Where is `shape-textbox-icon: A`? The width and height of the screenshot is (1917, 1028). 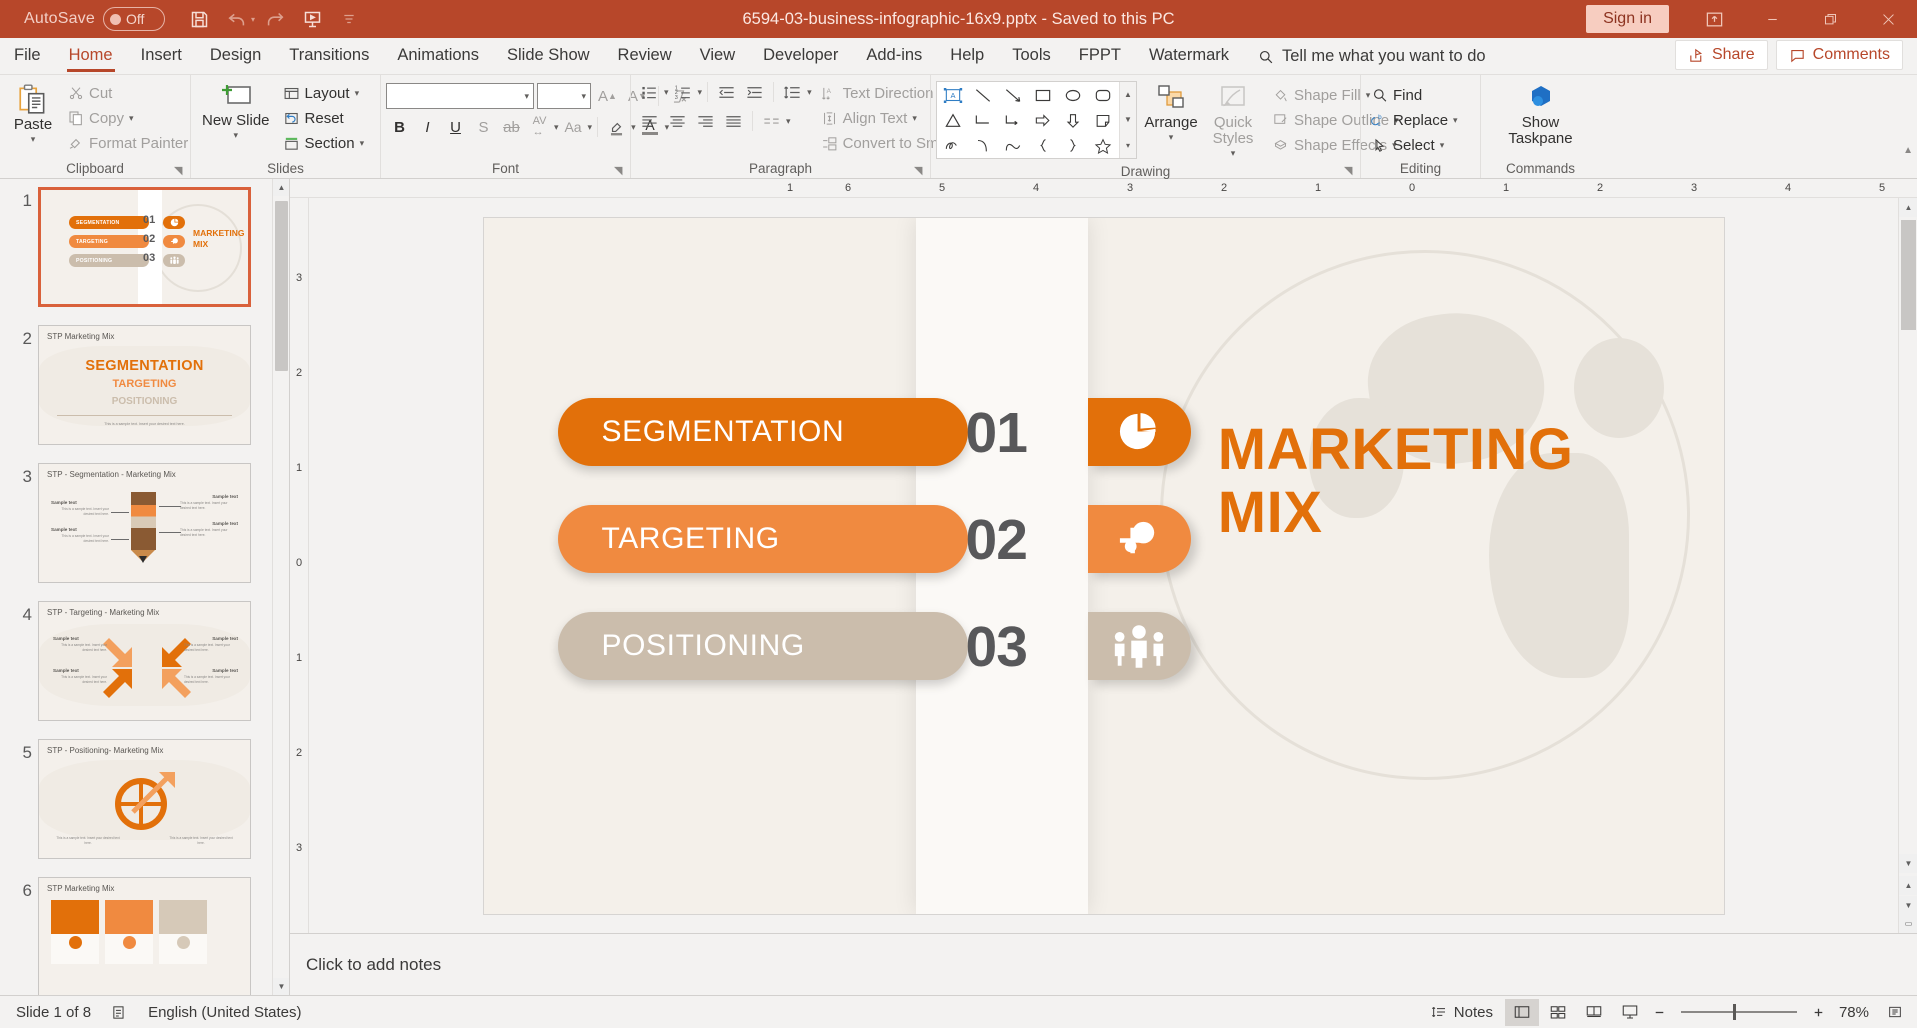 shape-textbox-icon: A is located at coordinates (953, 95).